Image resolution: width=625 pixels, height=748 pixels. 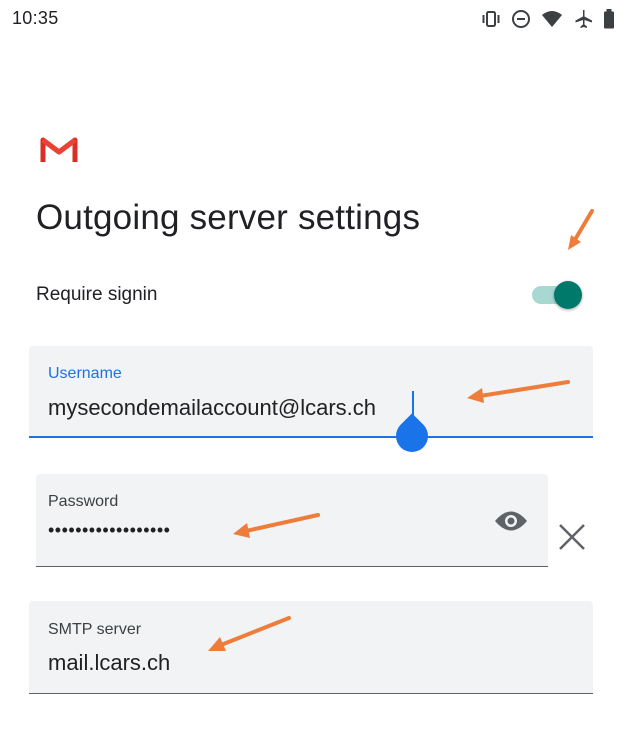 I want to click on require-signin-label: Require signin, so click(x=97, y=294).